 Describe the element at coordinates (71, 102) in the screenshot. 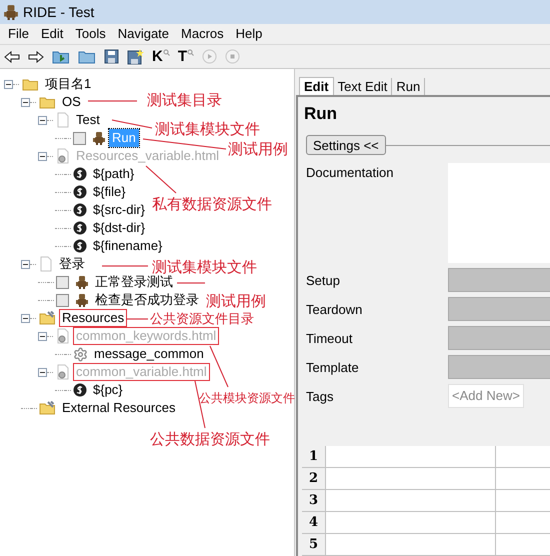

I see `tree-item: OS` at that location.